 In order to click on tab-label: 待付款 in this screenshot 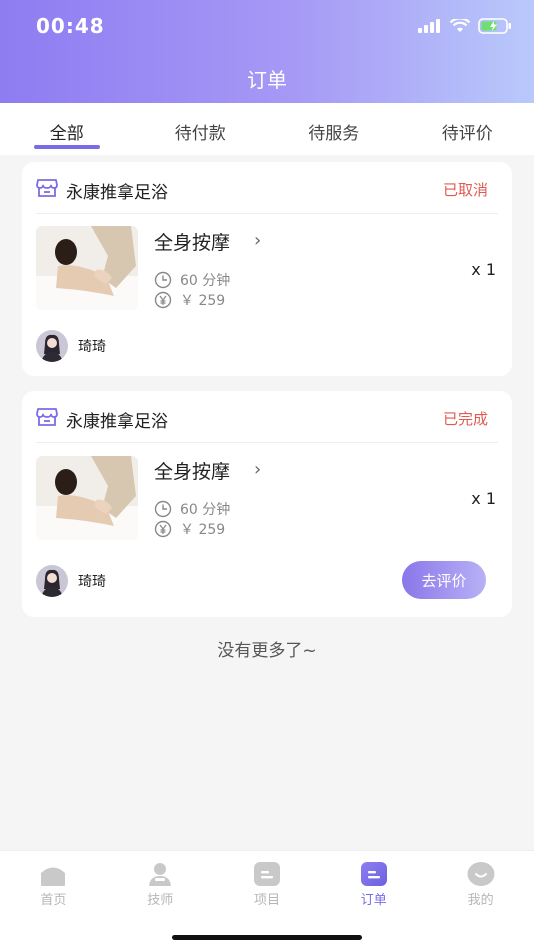, I will do `click(200, 134)`.